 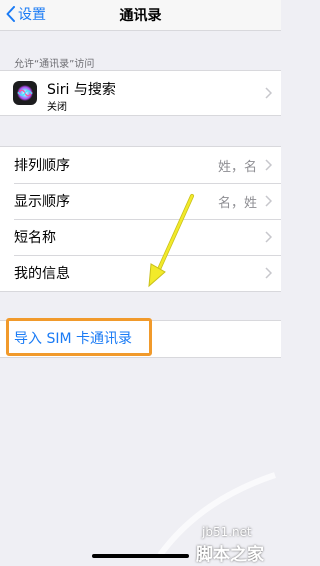 What do you see at coordinates (57, 107) in the screenshot?
I see `siri-search-status: 关闭` at bounding box center [57, 107].